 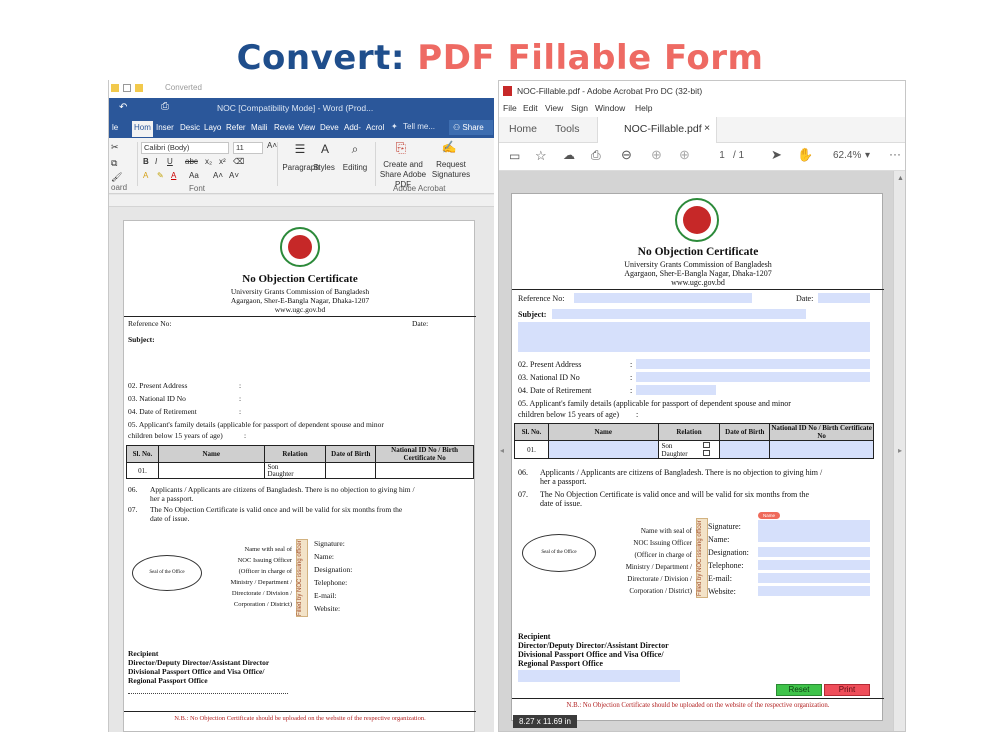 What do you see at coordinates (146, 161) in the screenshot?
I see `bold-icon: B` at bounding box center [146, 161].